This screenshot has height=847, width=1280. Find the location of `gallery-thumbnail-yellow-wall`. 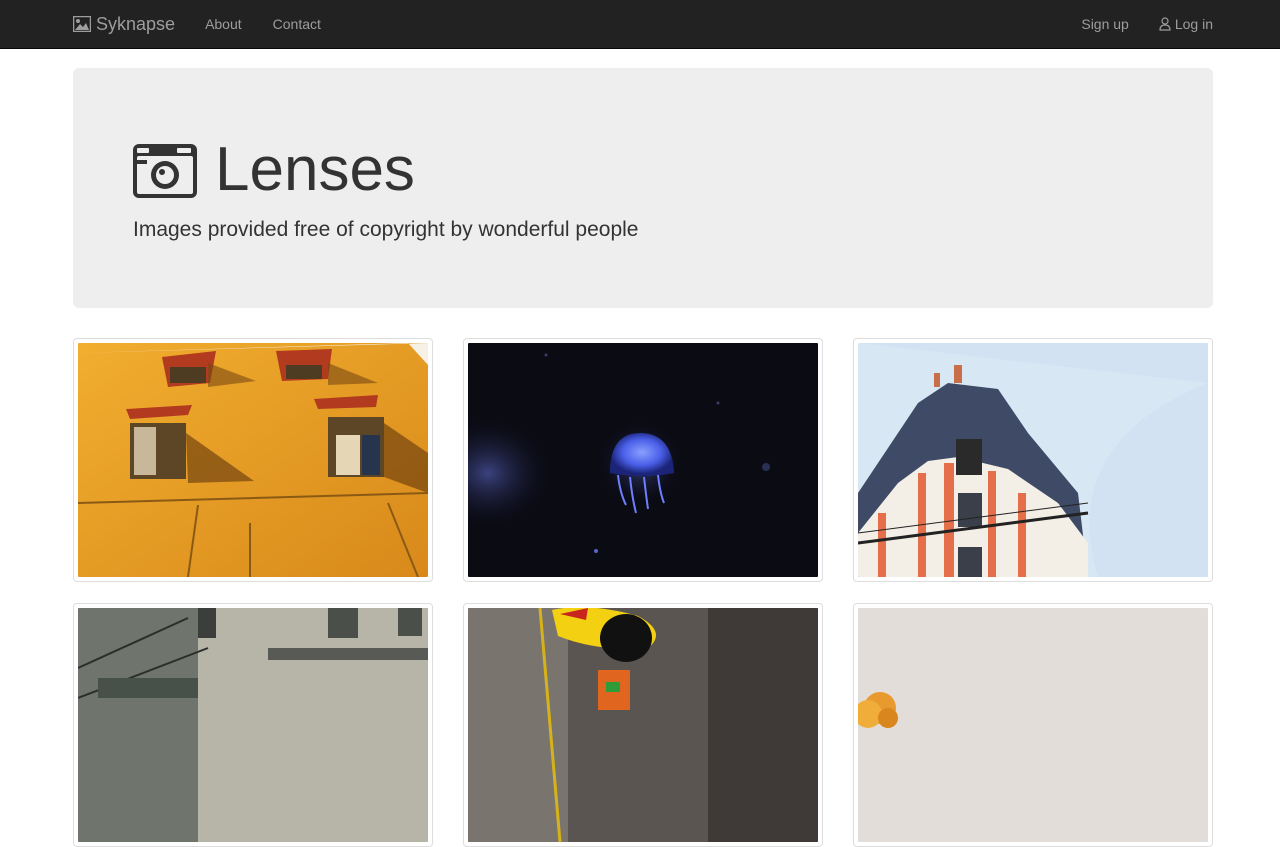

gallery-thumbnail-yellow-wall is located at coordinates (253, 460).